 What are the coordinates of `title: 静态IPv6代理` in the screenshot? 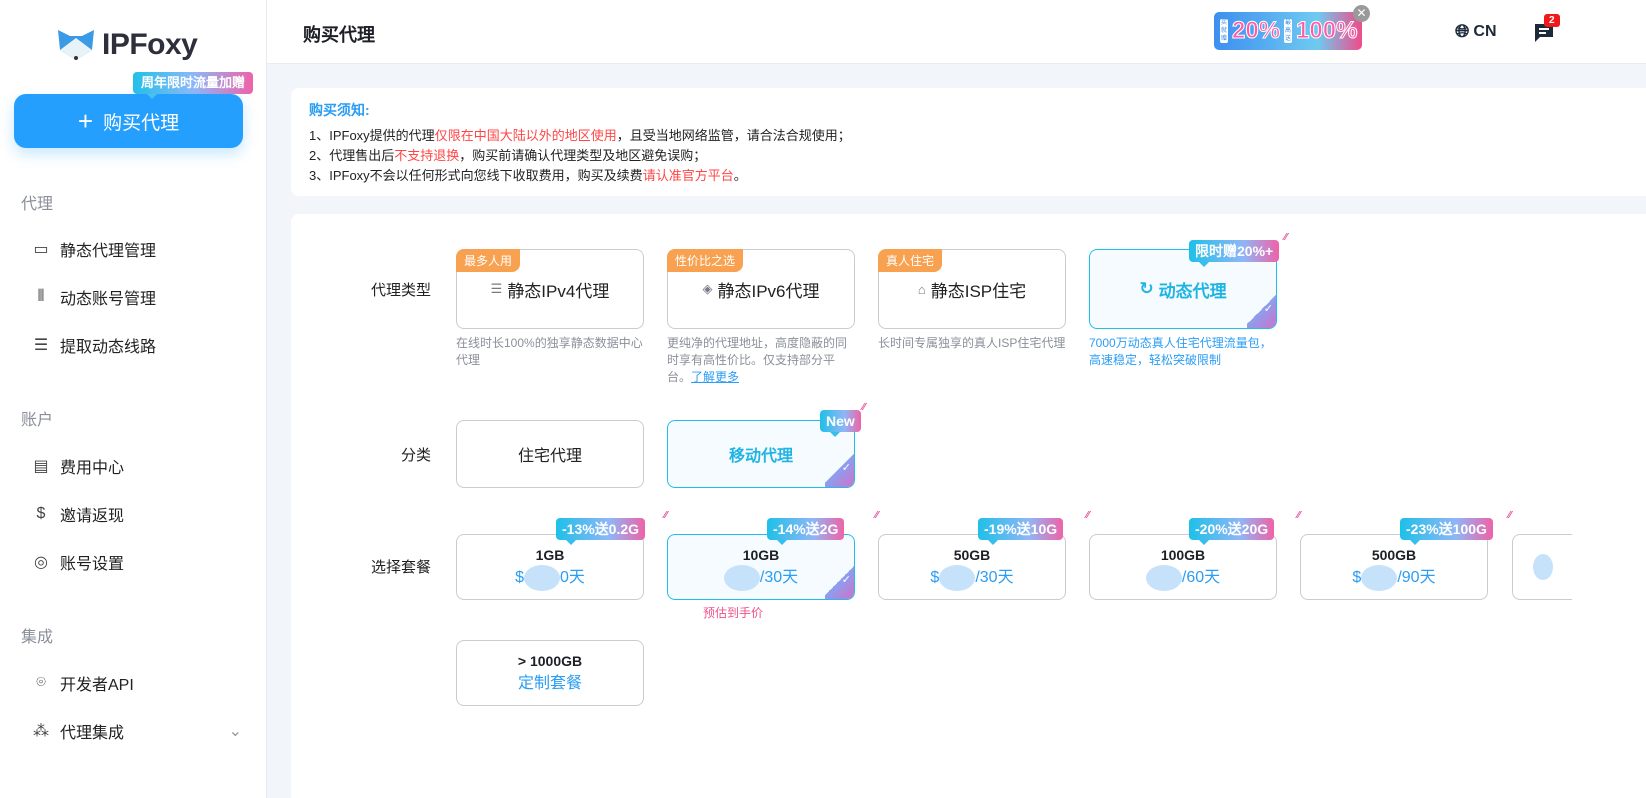 It's located at (768, 291).